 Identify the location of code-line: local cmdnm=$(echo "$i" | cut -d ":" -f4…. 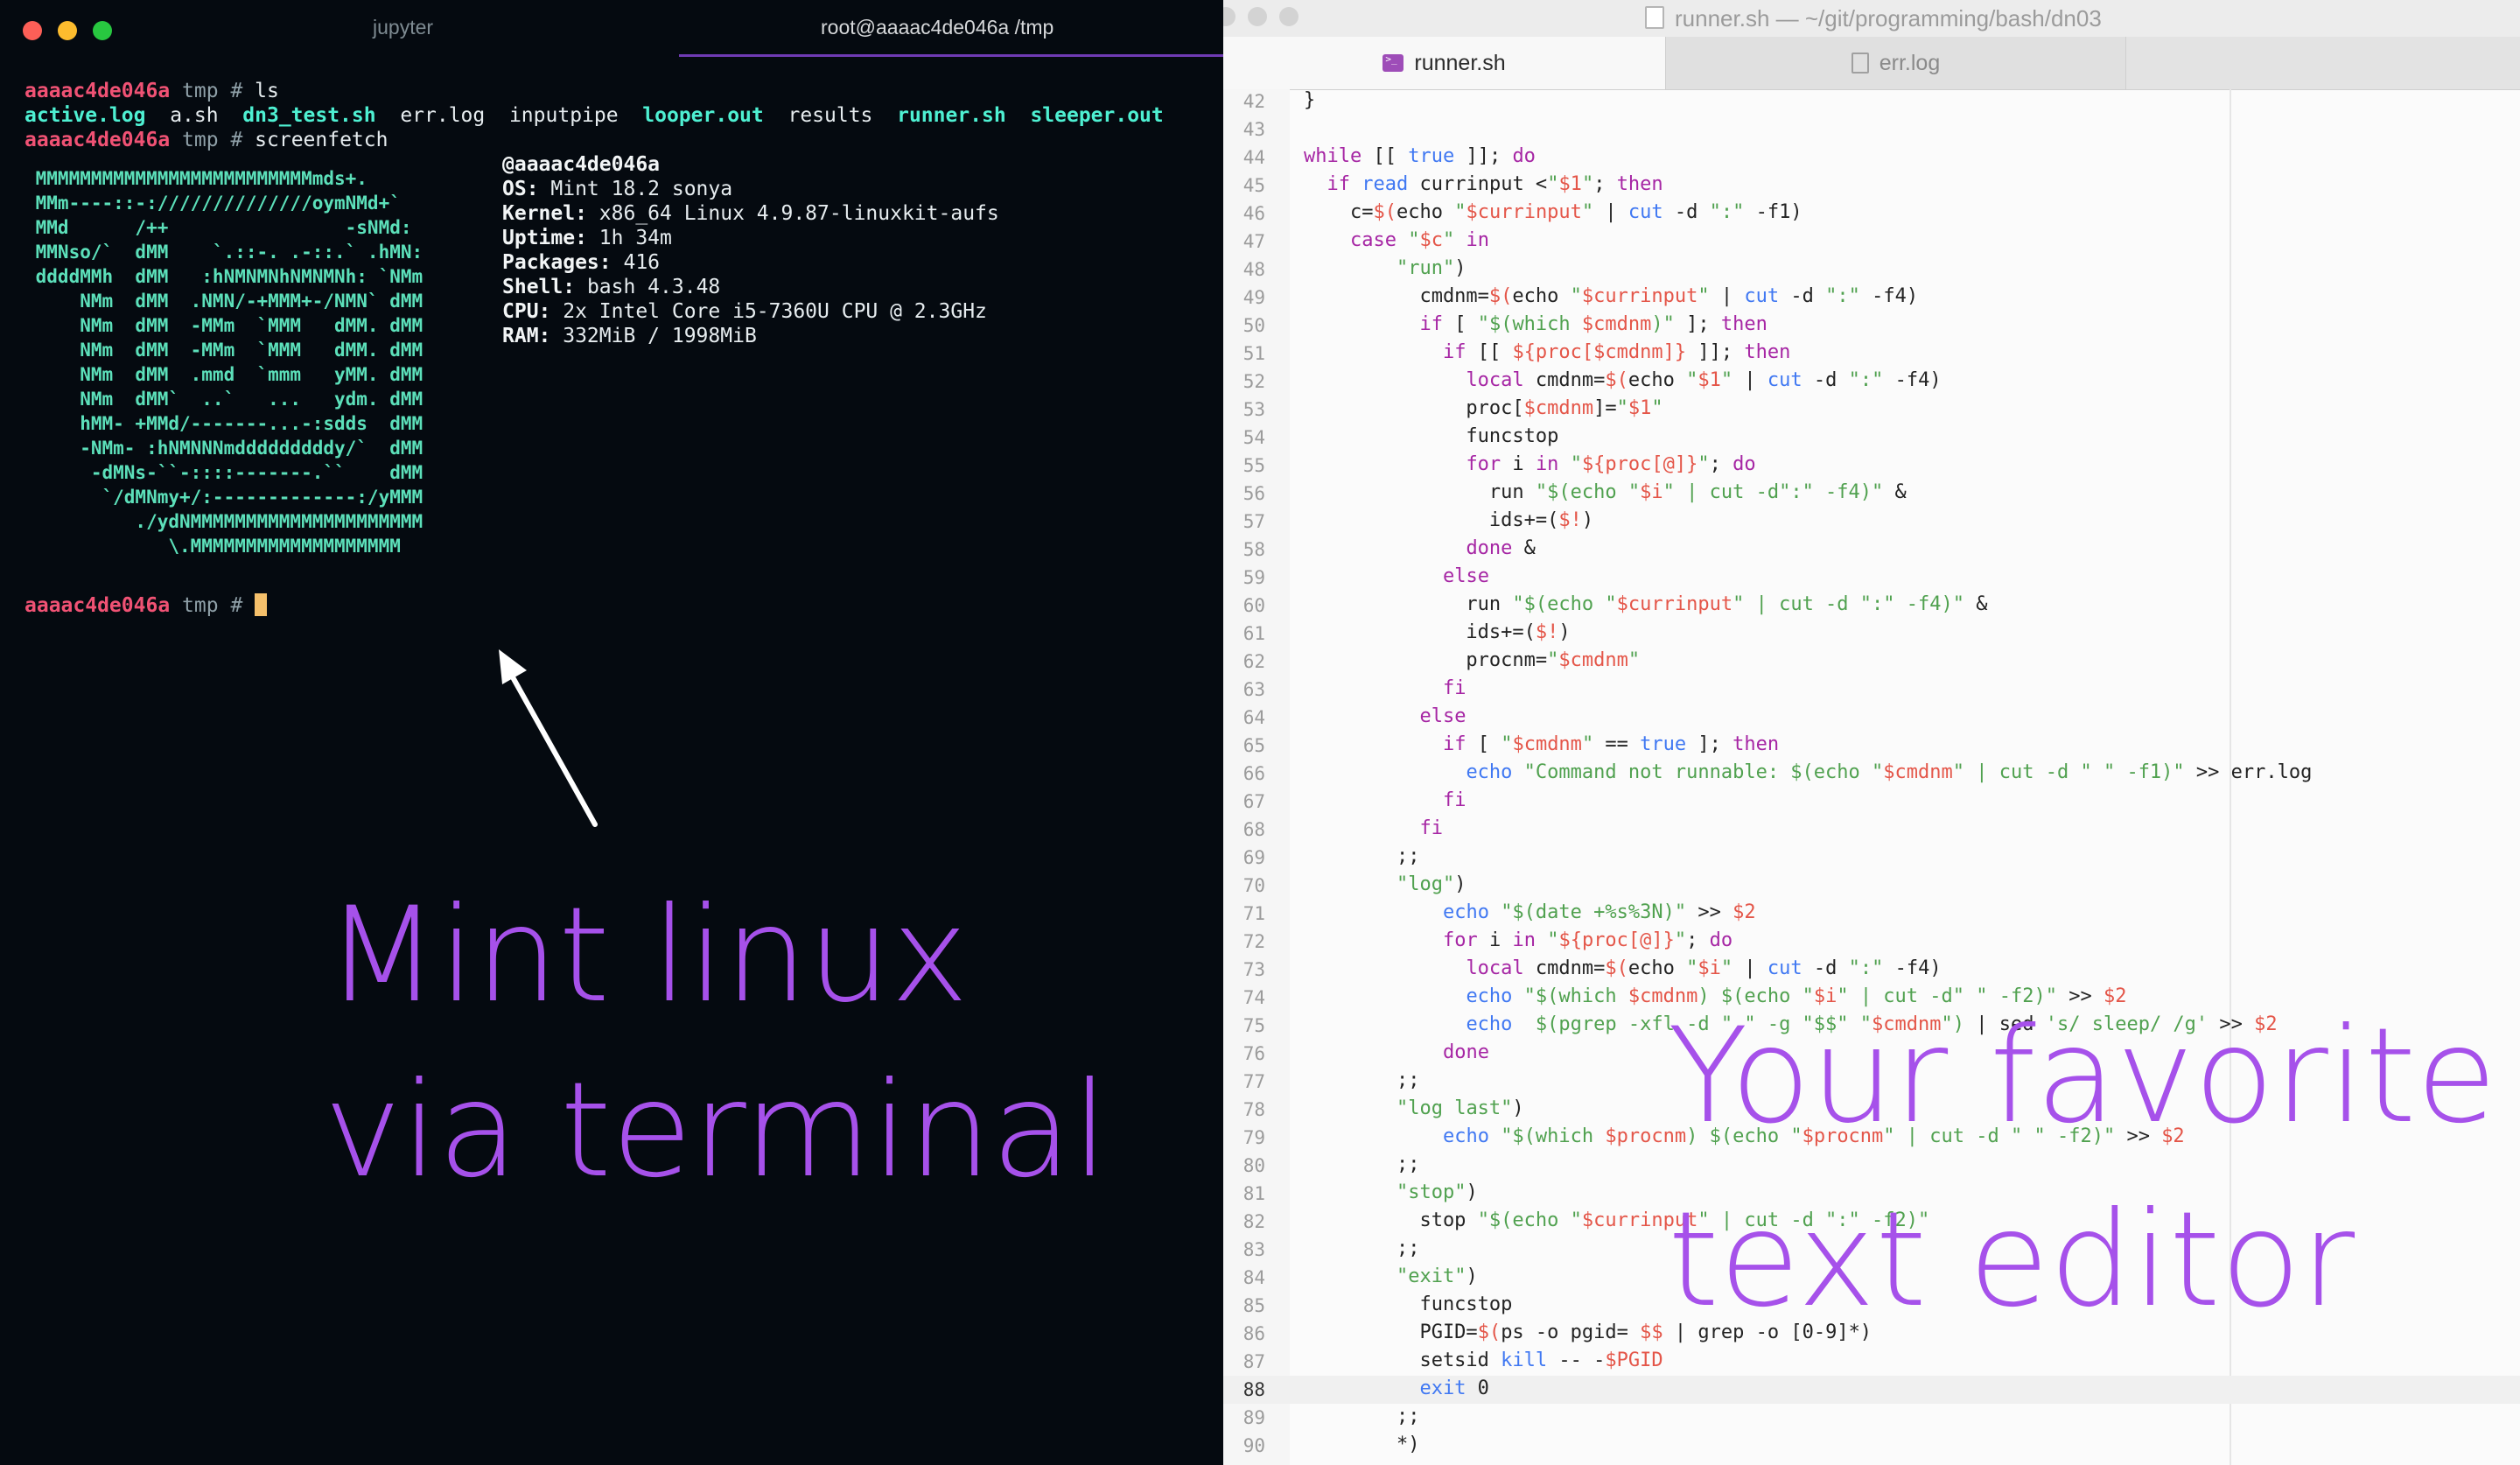
(1622, 968).